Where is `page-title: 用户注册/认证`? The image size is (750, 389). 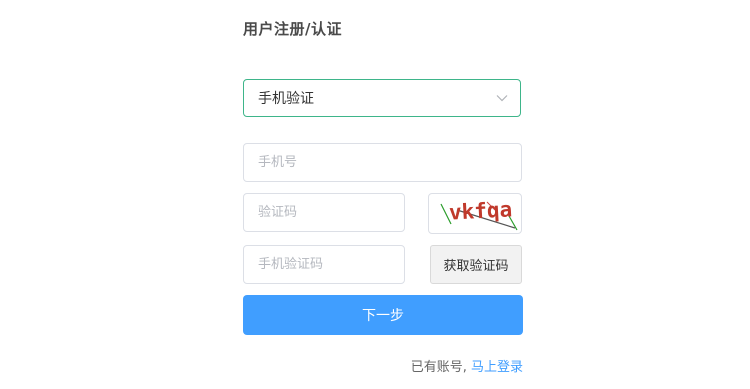 page-title: 用户注册/认证 is located at coordinates (292, 29).